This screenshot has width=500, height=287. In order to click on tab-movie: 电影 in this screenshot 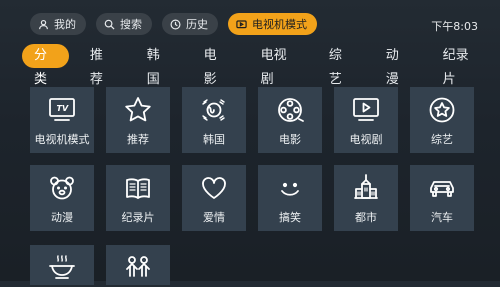, I will do `click(215, 65)`.